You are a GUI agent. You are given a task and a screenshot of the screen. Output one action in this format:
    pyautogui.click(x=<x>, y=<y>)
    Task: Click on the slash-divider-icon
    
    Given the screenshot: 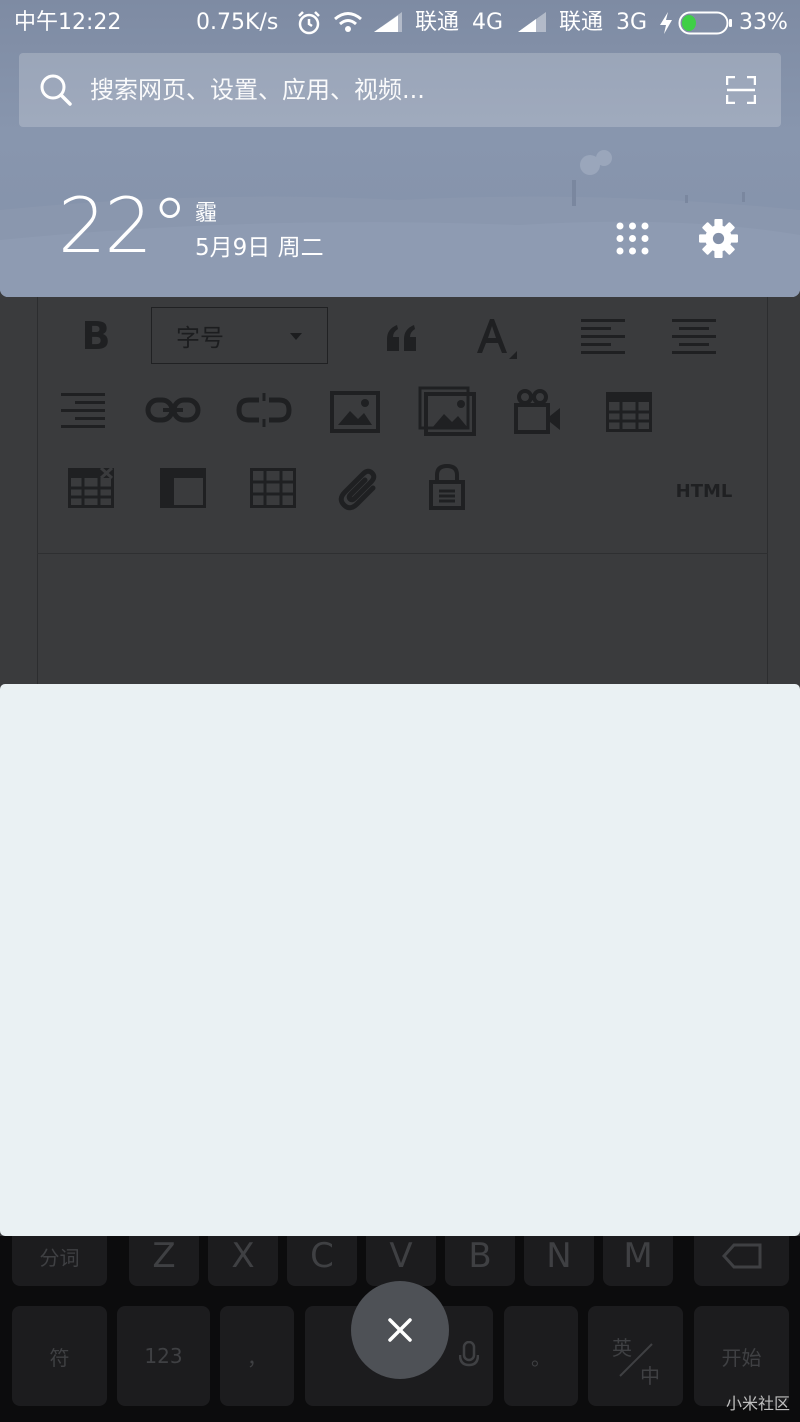 What is the action you would take?
    pyautogui.click(x=636, y=1360)
    